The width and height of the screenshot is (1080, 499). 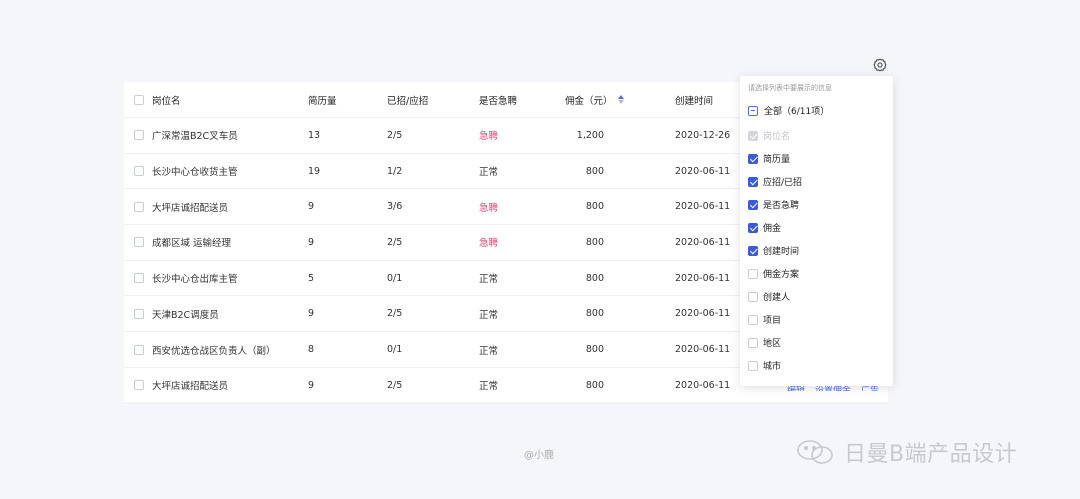 What do you see at coordinates (311, 350) in the screenshot?
I see `cell-resume: 8` at bounding box center [311, 350].